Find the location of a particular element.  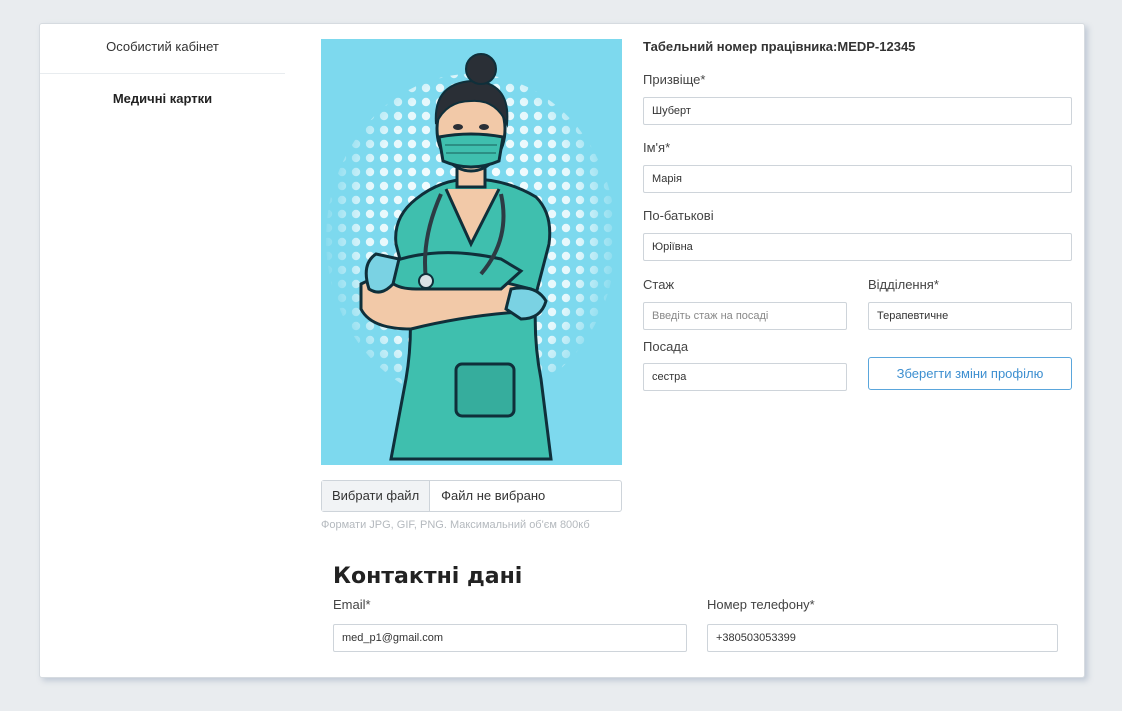

position-field is located at coordinates (745, 377).